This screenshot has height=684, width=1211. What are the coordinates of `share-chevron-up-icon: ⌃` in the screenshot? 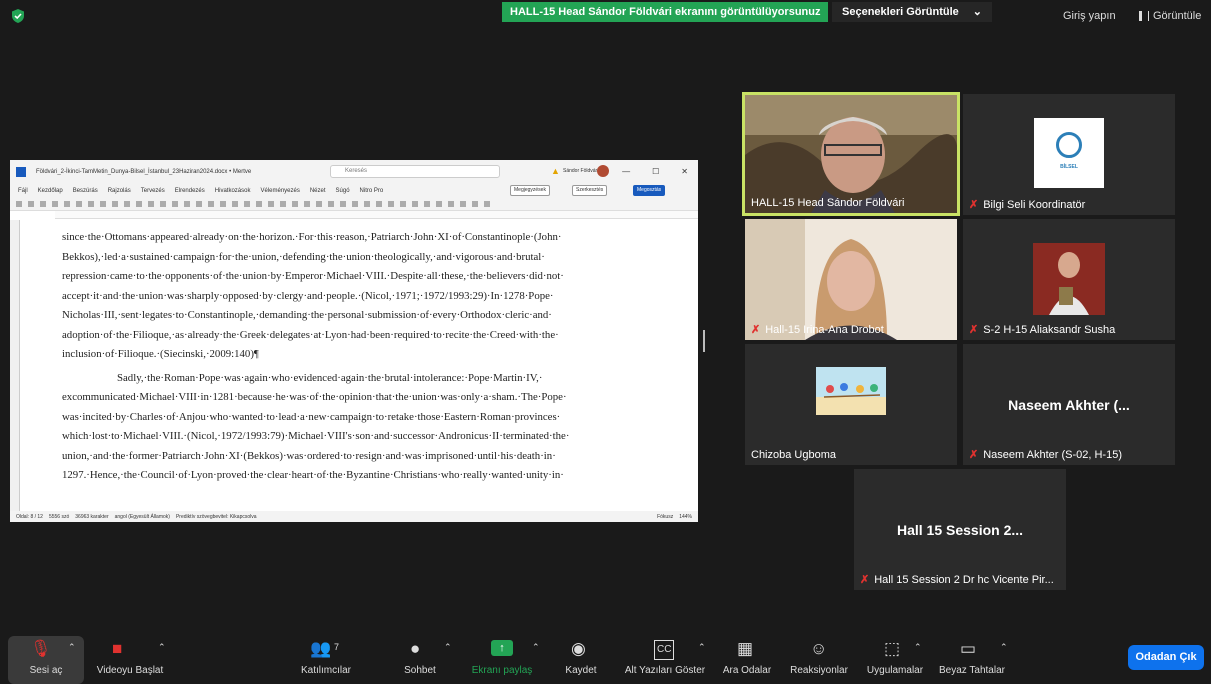 It's located at (536, 647).